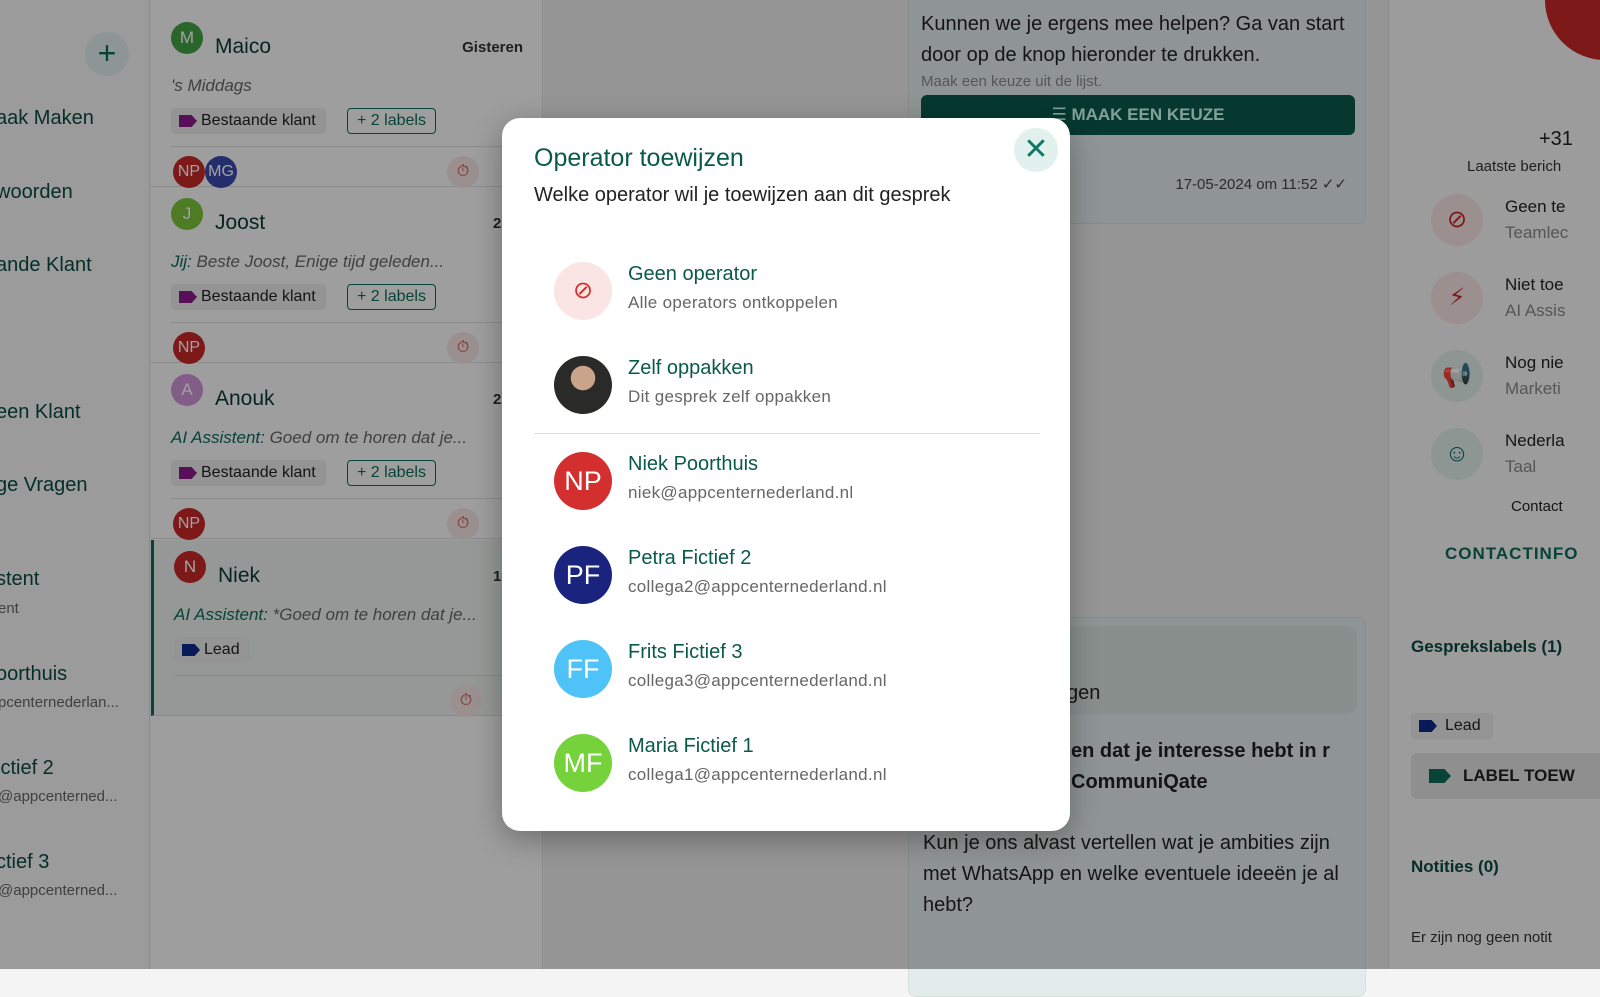 This screenshot has width=1600, height=997. I want to click on option-email: niek@appcenternederland.nl, so click(741, 492).